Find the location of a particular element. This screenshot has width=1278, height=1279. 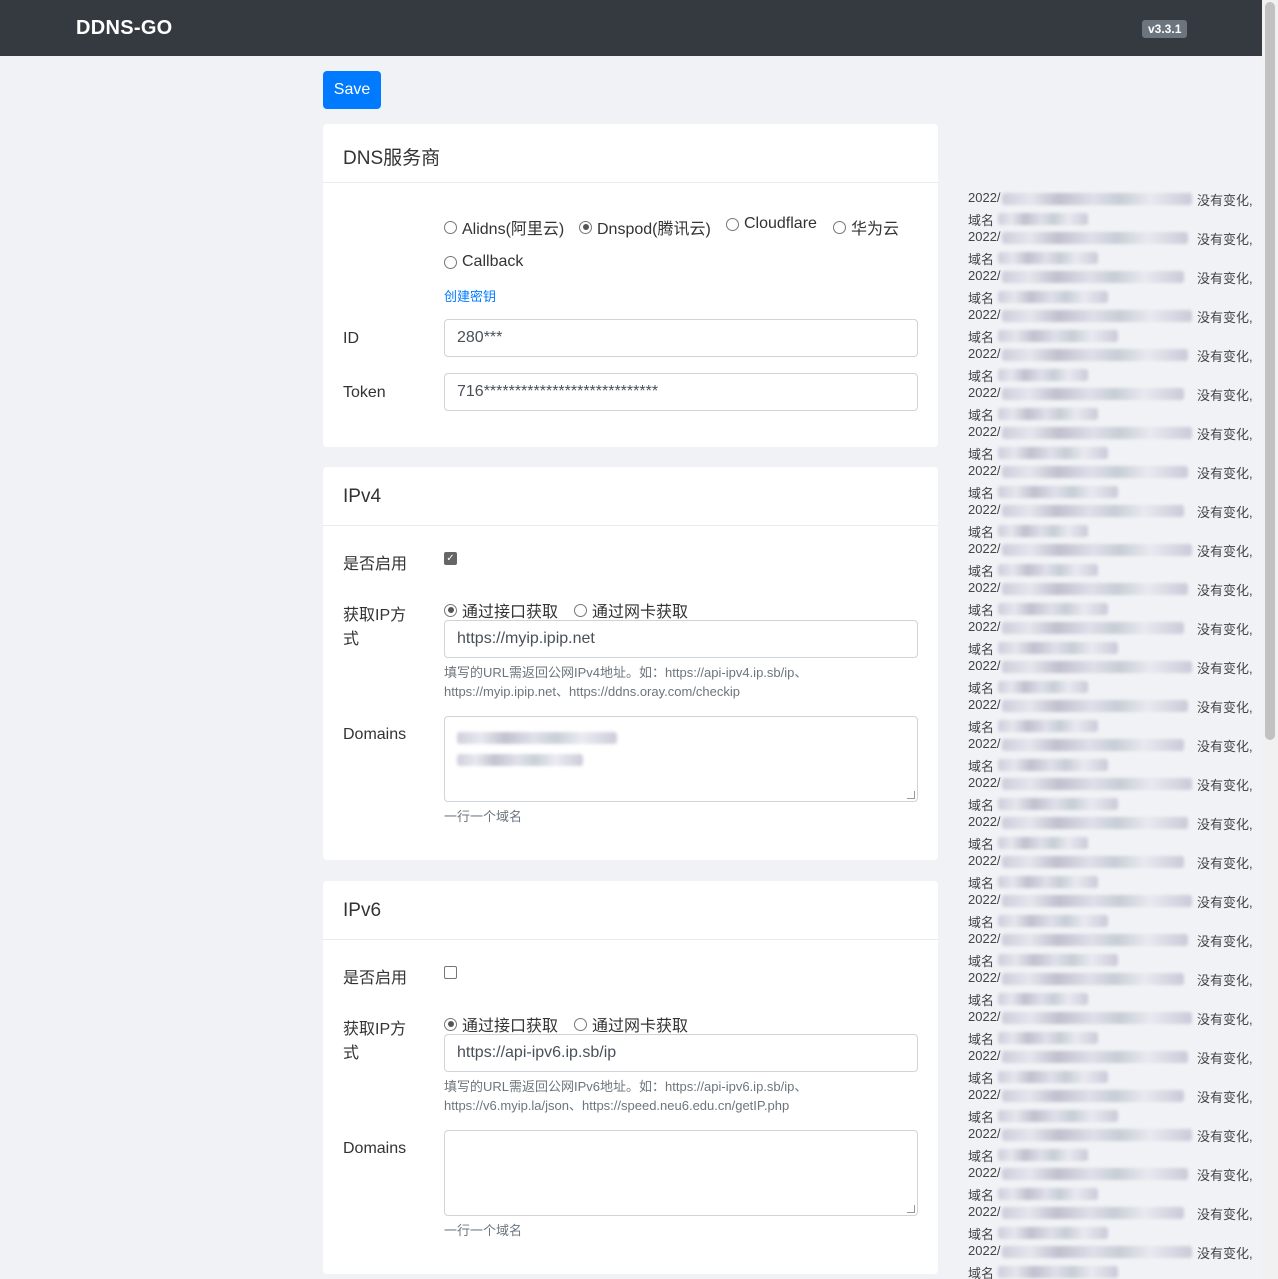

ipv6-method-nic-label: 通过网卡获取 is located at coordinates (640, 1026).